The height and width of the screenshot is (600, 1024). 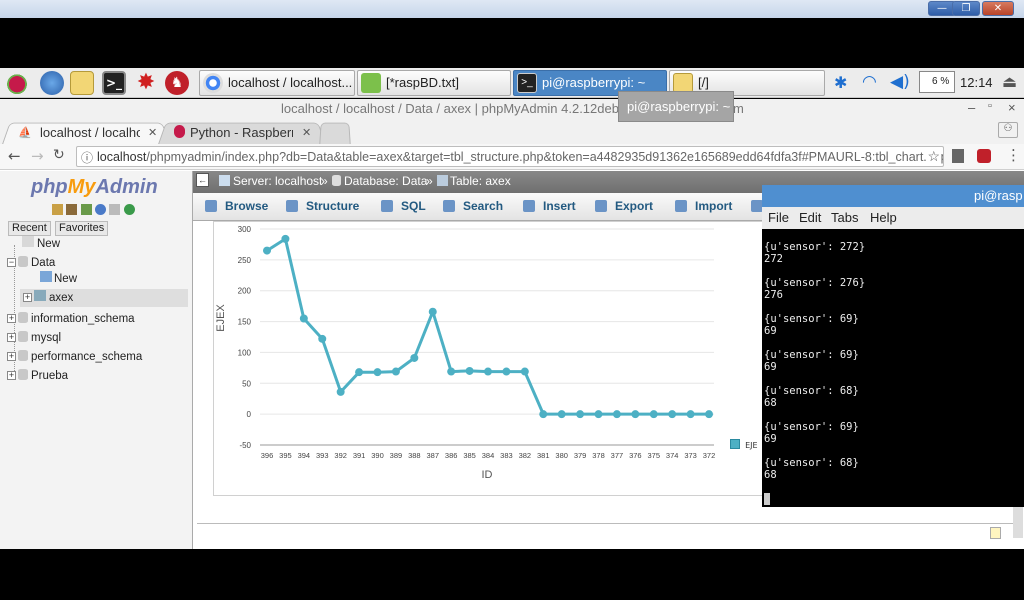 What do you see at coordinates (995, 533) in the screenshot?
I see `console-icon` at bounding box center [995, 533].